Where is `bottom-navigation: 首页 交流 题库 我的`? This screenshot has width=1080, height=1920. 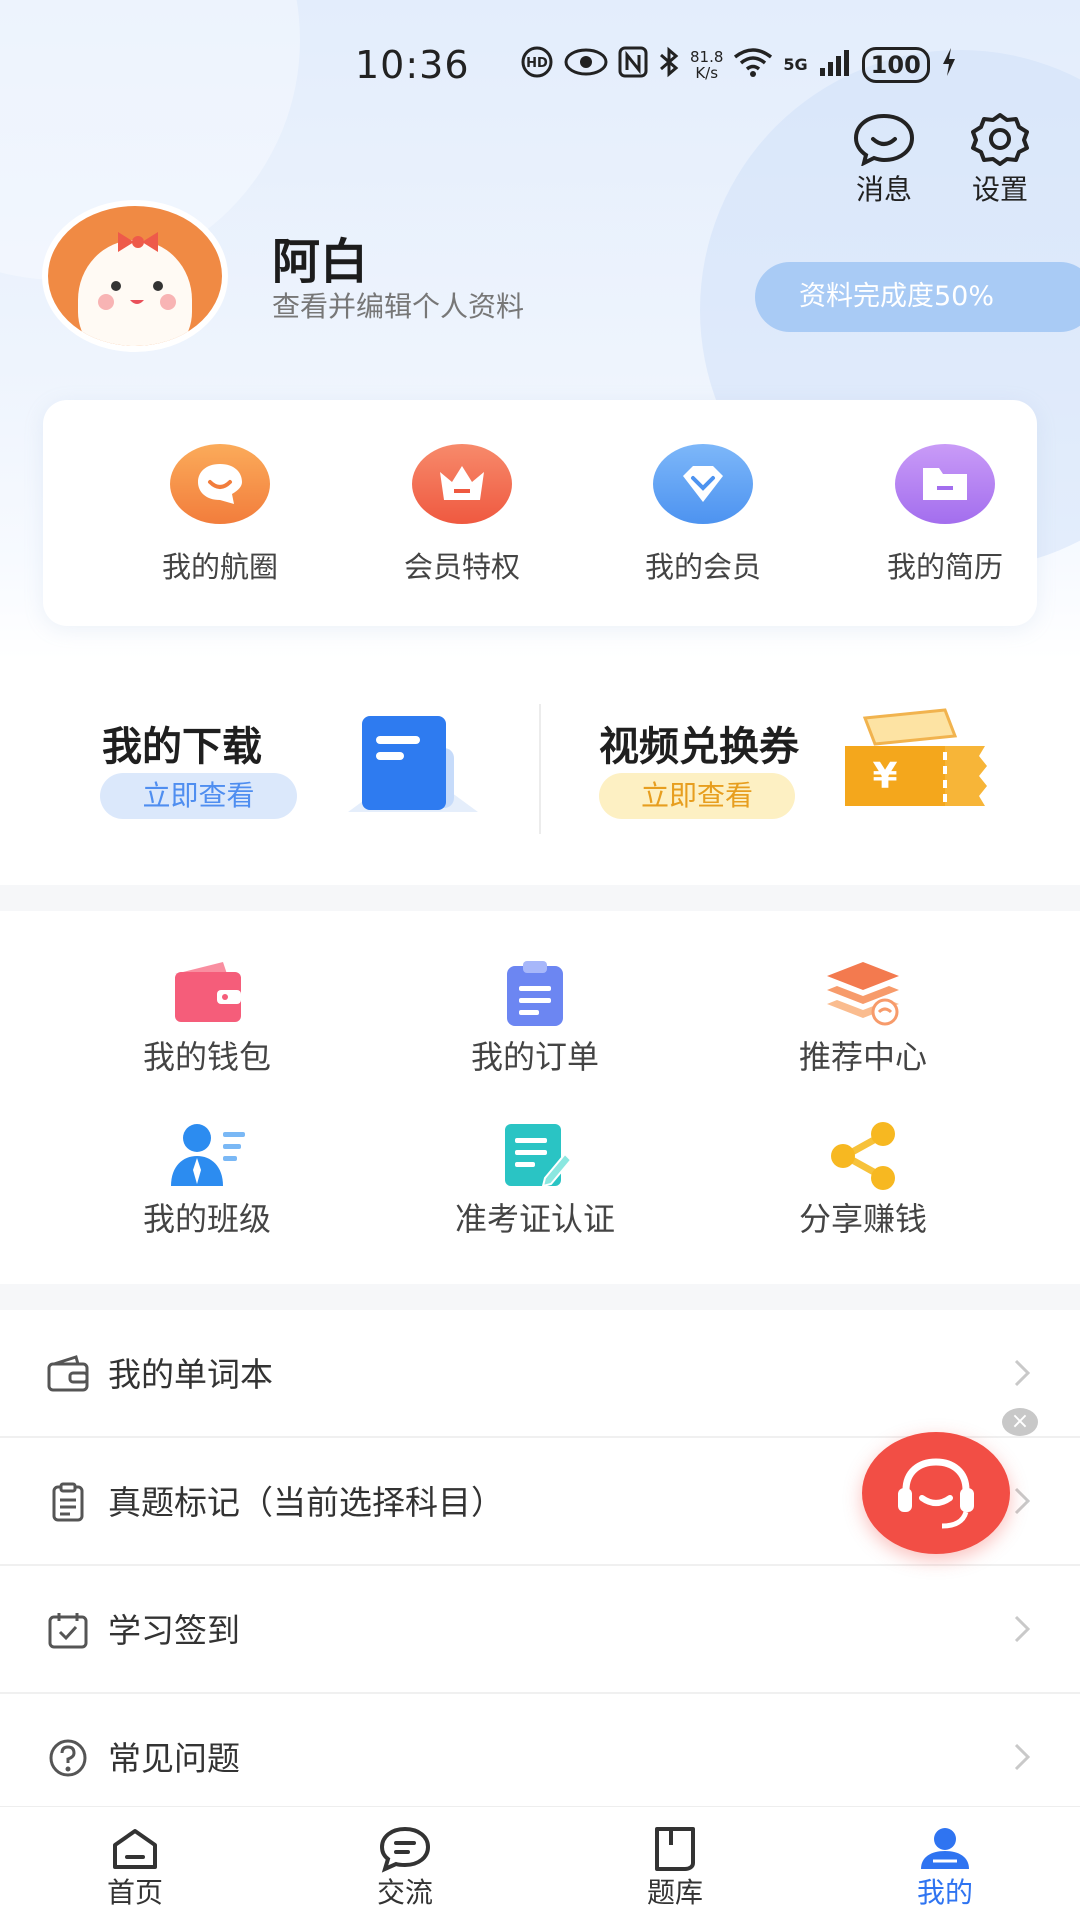 bottom-navigation: 首页 交流 题库 我的 is located at coordinates (540, 1863).